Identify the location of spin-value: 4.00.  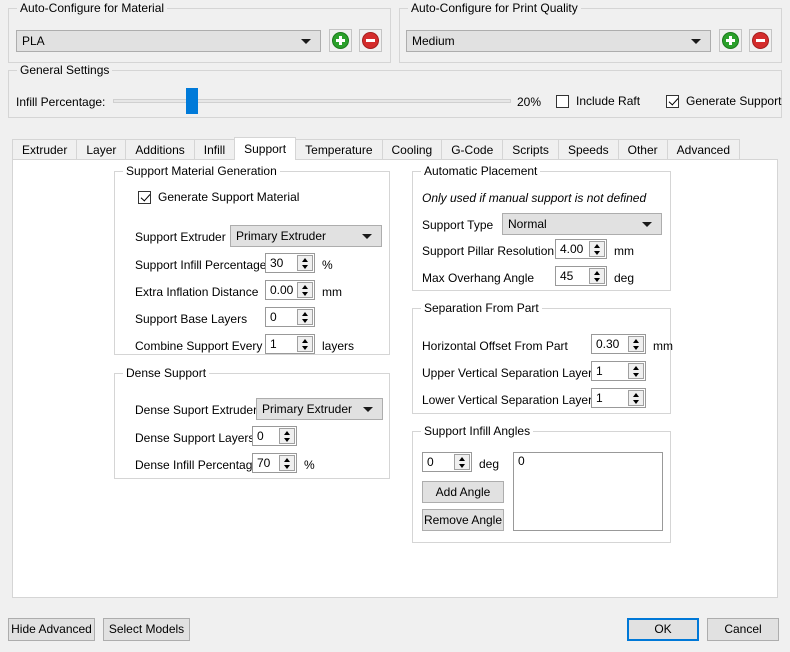
(572, 249).